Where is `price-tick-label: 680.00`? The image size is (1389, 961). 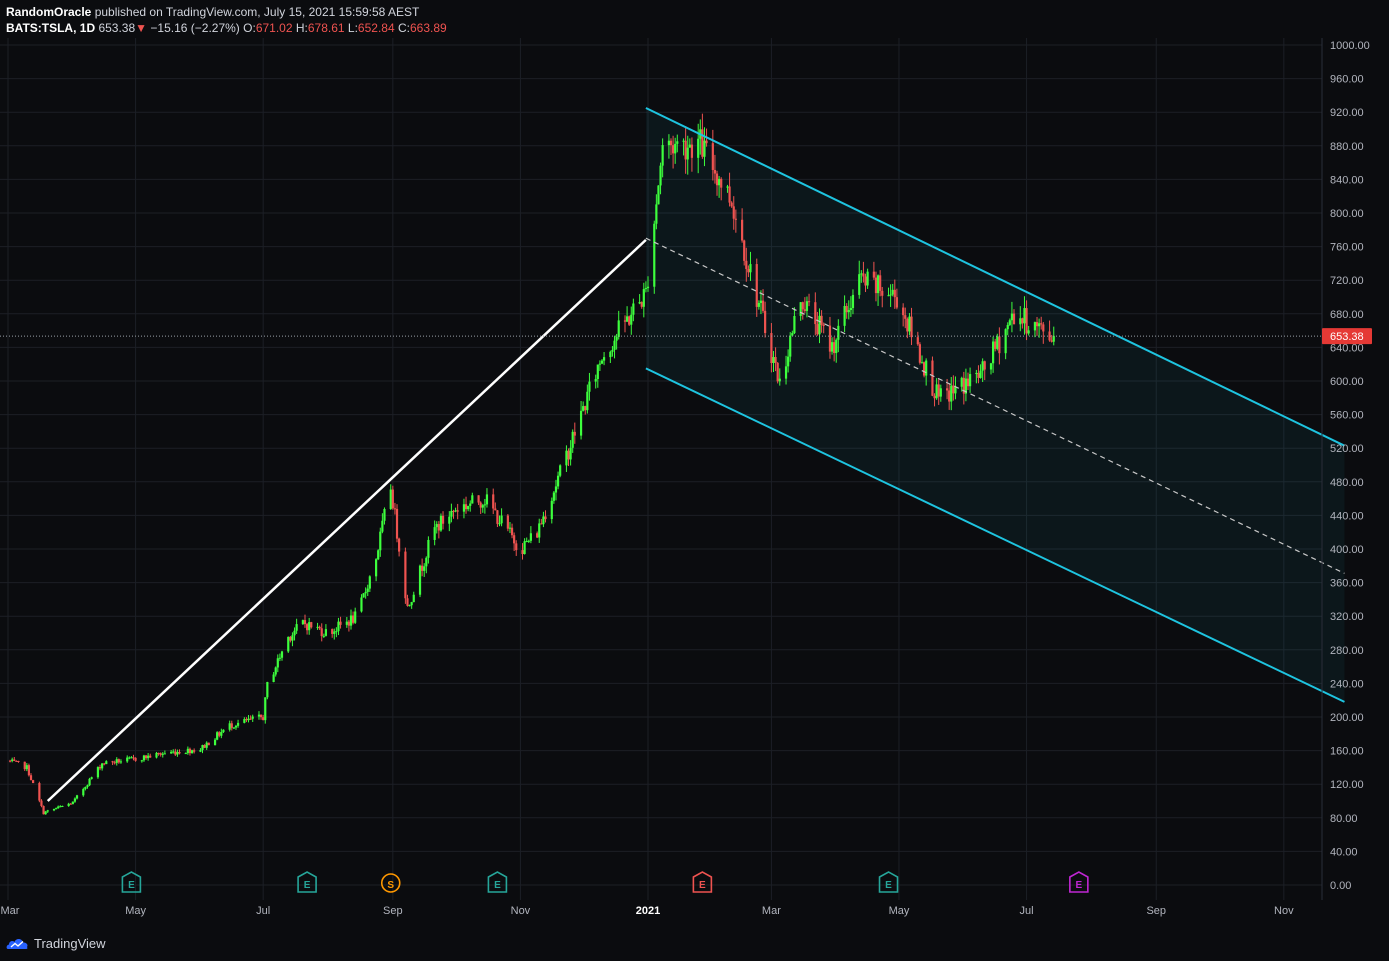 price-tick-label: 680.00 is located at coordinates (1347, 315).